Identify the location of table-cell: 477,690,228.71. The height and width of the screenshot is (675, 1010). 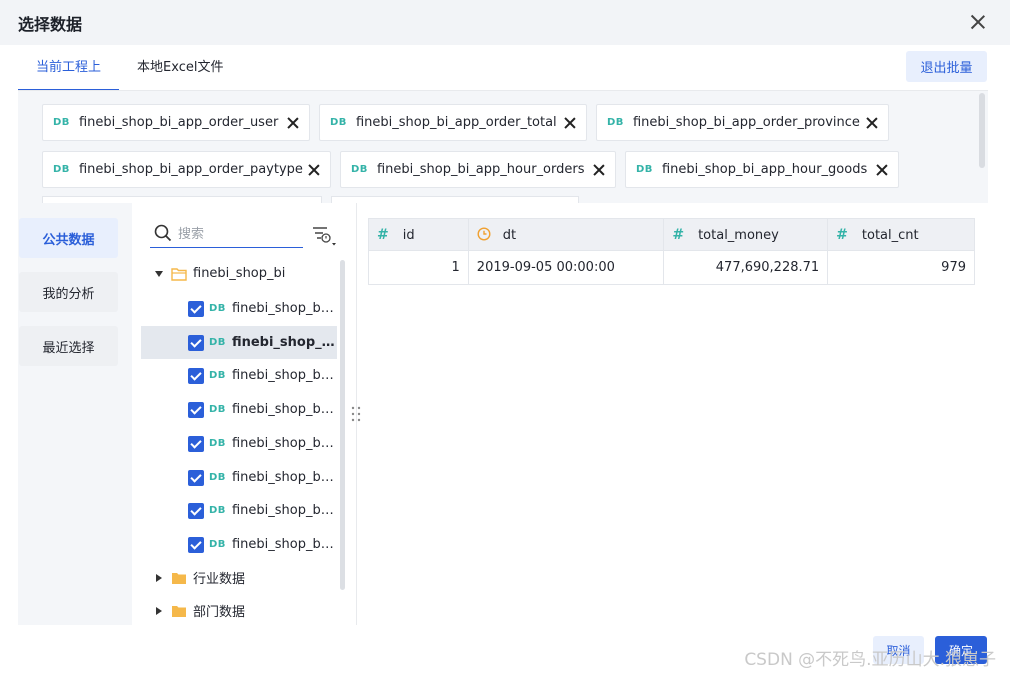
(746, 267).